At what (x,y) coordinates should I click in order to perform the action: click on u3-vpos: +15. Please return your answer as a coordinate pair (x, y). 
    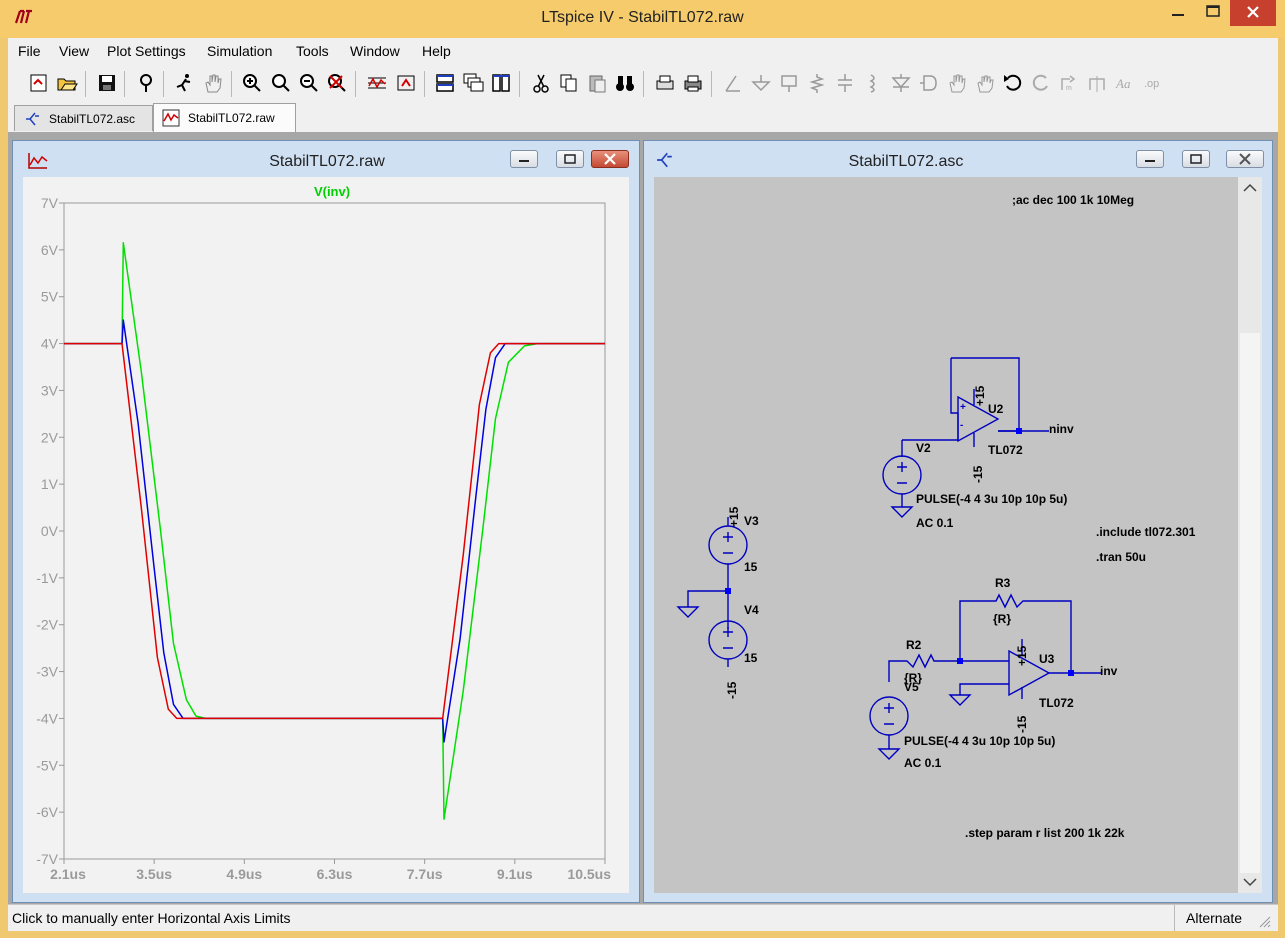
    Looking at the image, I should click on (1022, 655).